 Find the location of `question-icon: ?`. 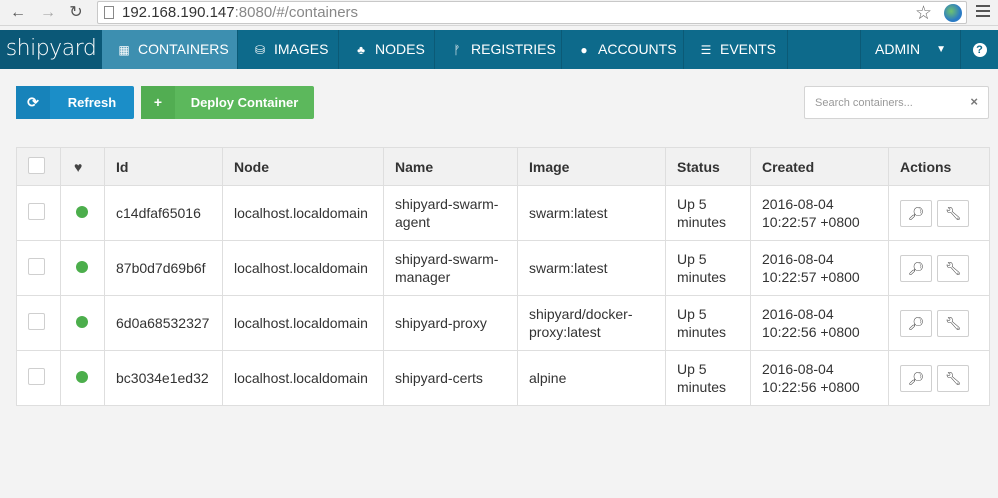

question-icon: ? is located at coordinates (979, 50).